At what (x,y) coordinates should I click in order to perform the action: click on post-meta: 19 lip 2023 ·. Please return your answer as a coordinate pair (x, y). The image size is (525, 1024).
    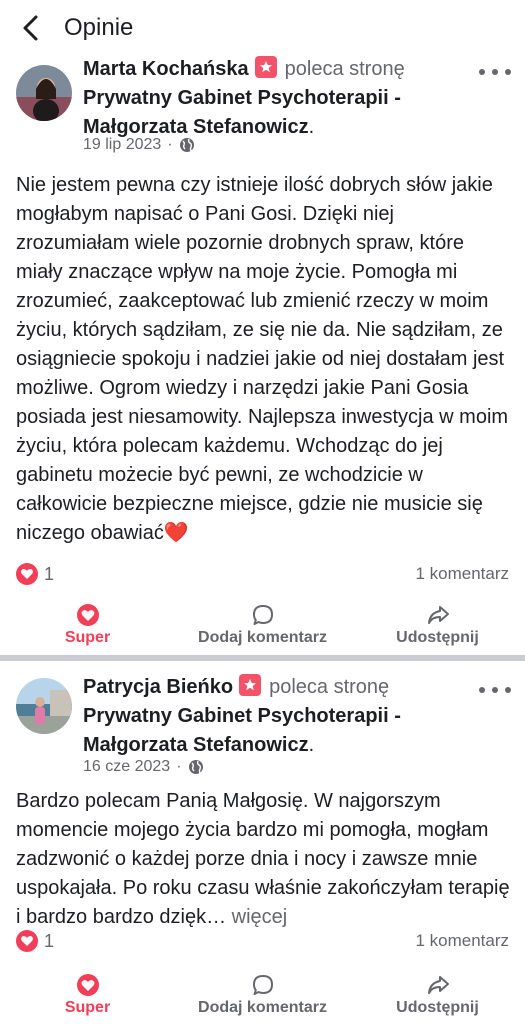
    Looking at the image, I should click on (139, 145).